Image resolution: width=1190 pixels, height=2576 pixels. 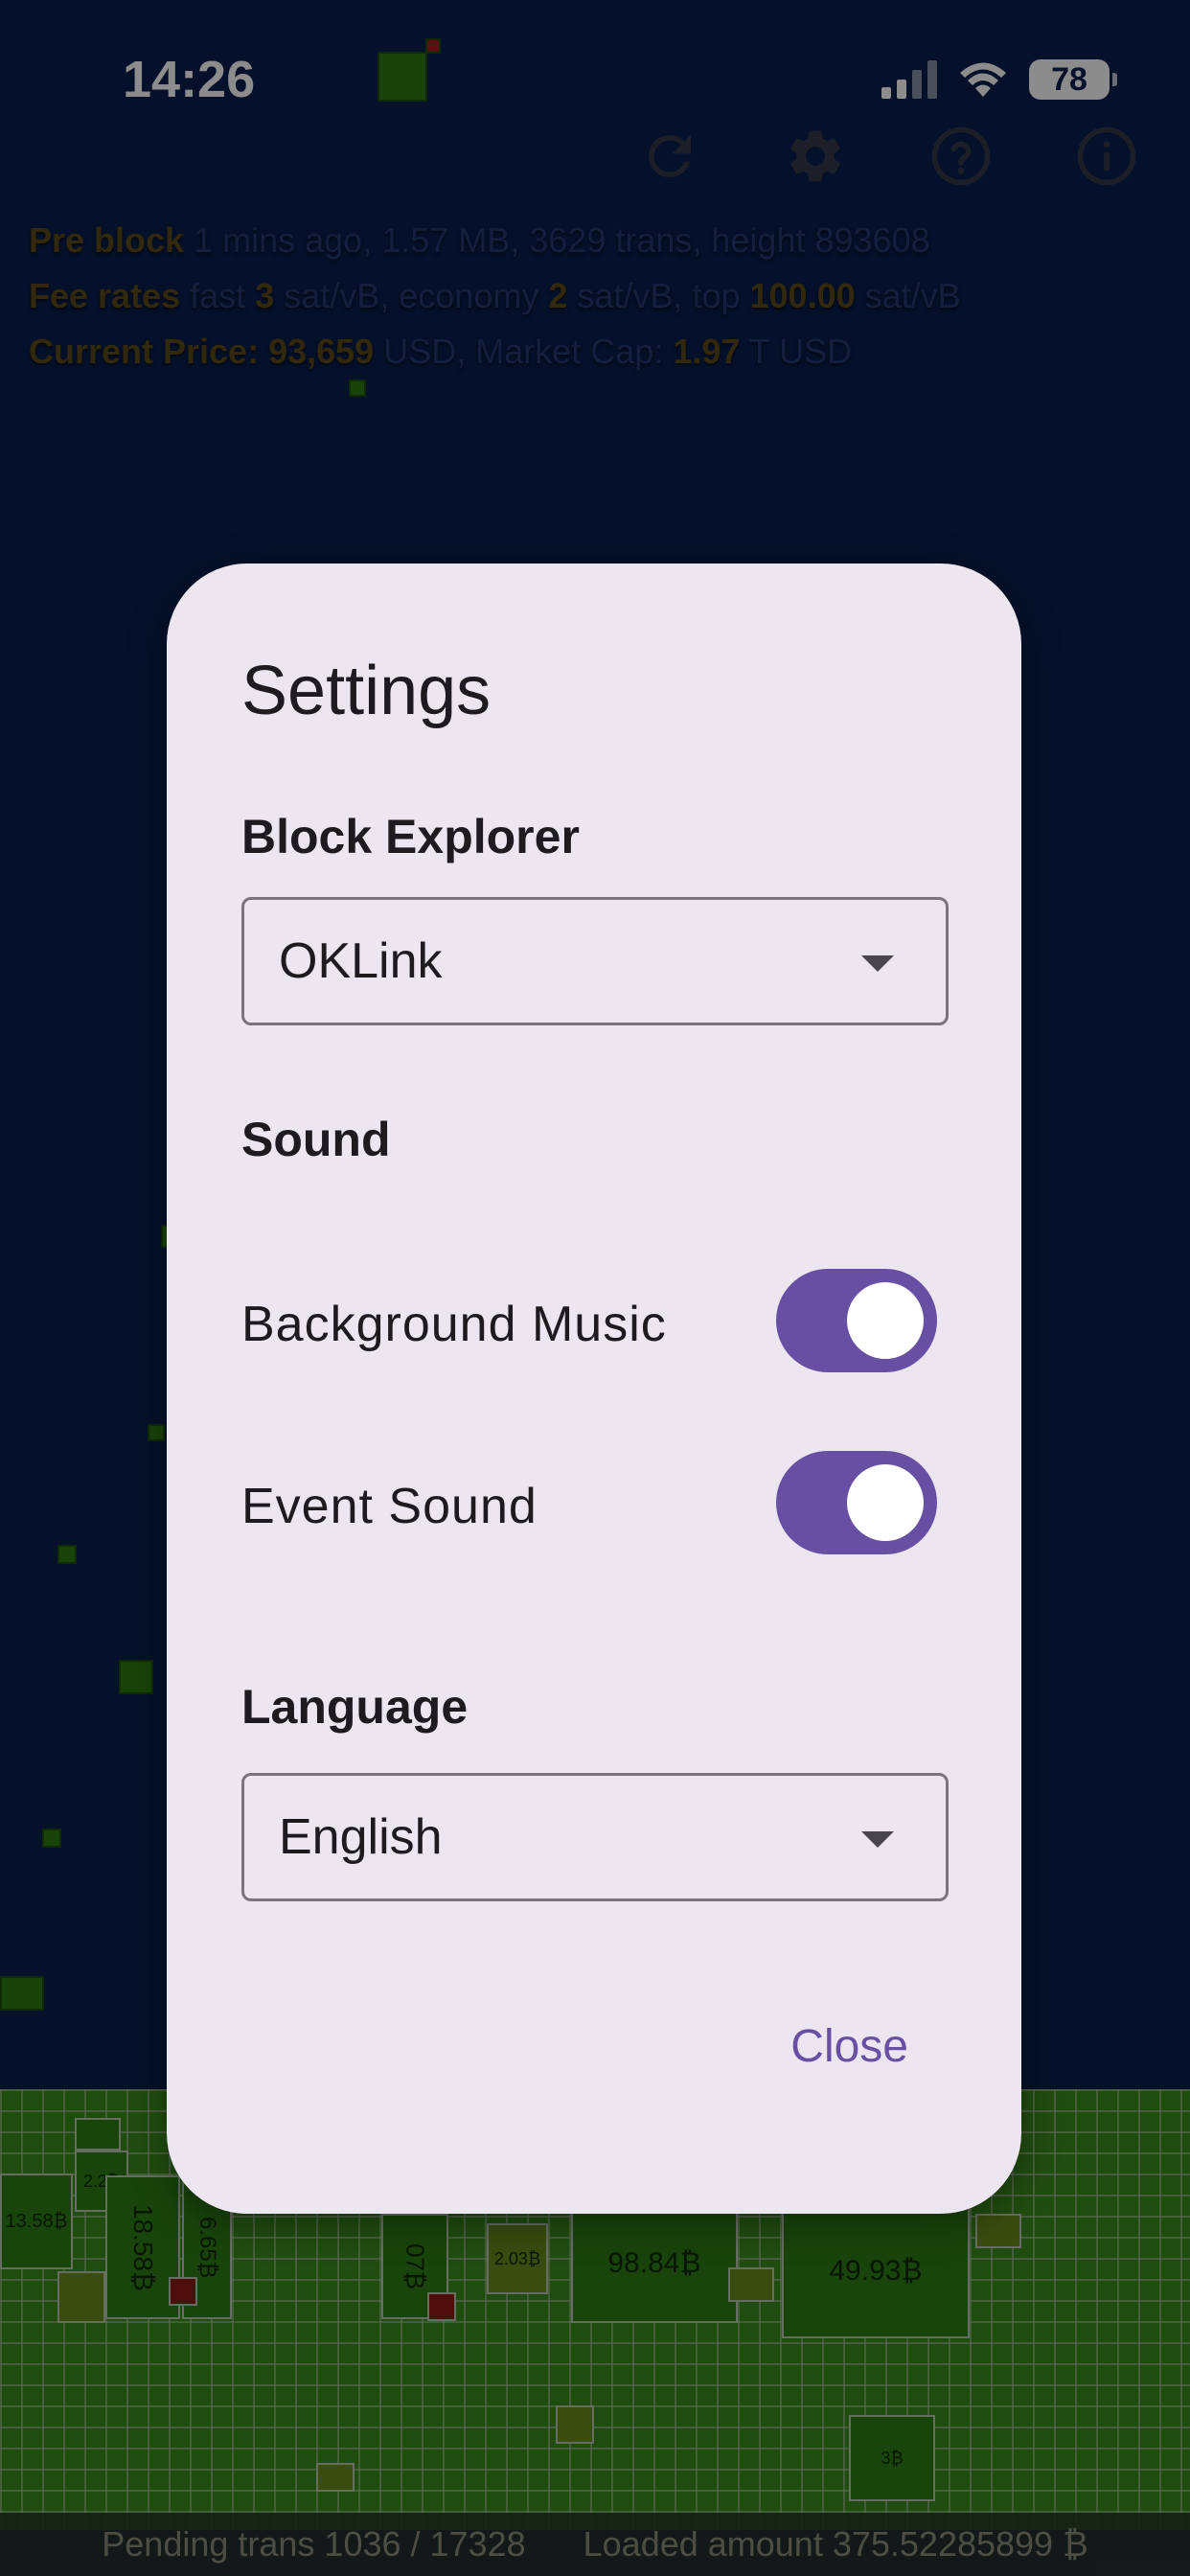 What do you see at coordinates (389, 1506) in the screenshot?
I see `event-sound-label: Event Sound` at bounding box center [389, 1506].